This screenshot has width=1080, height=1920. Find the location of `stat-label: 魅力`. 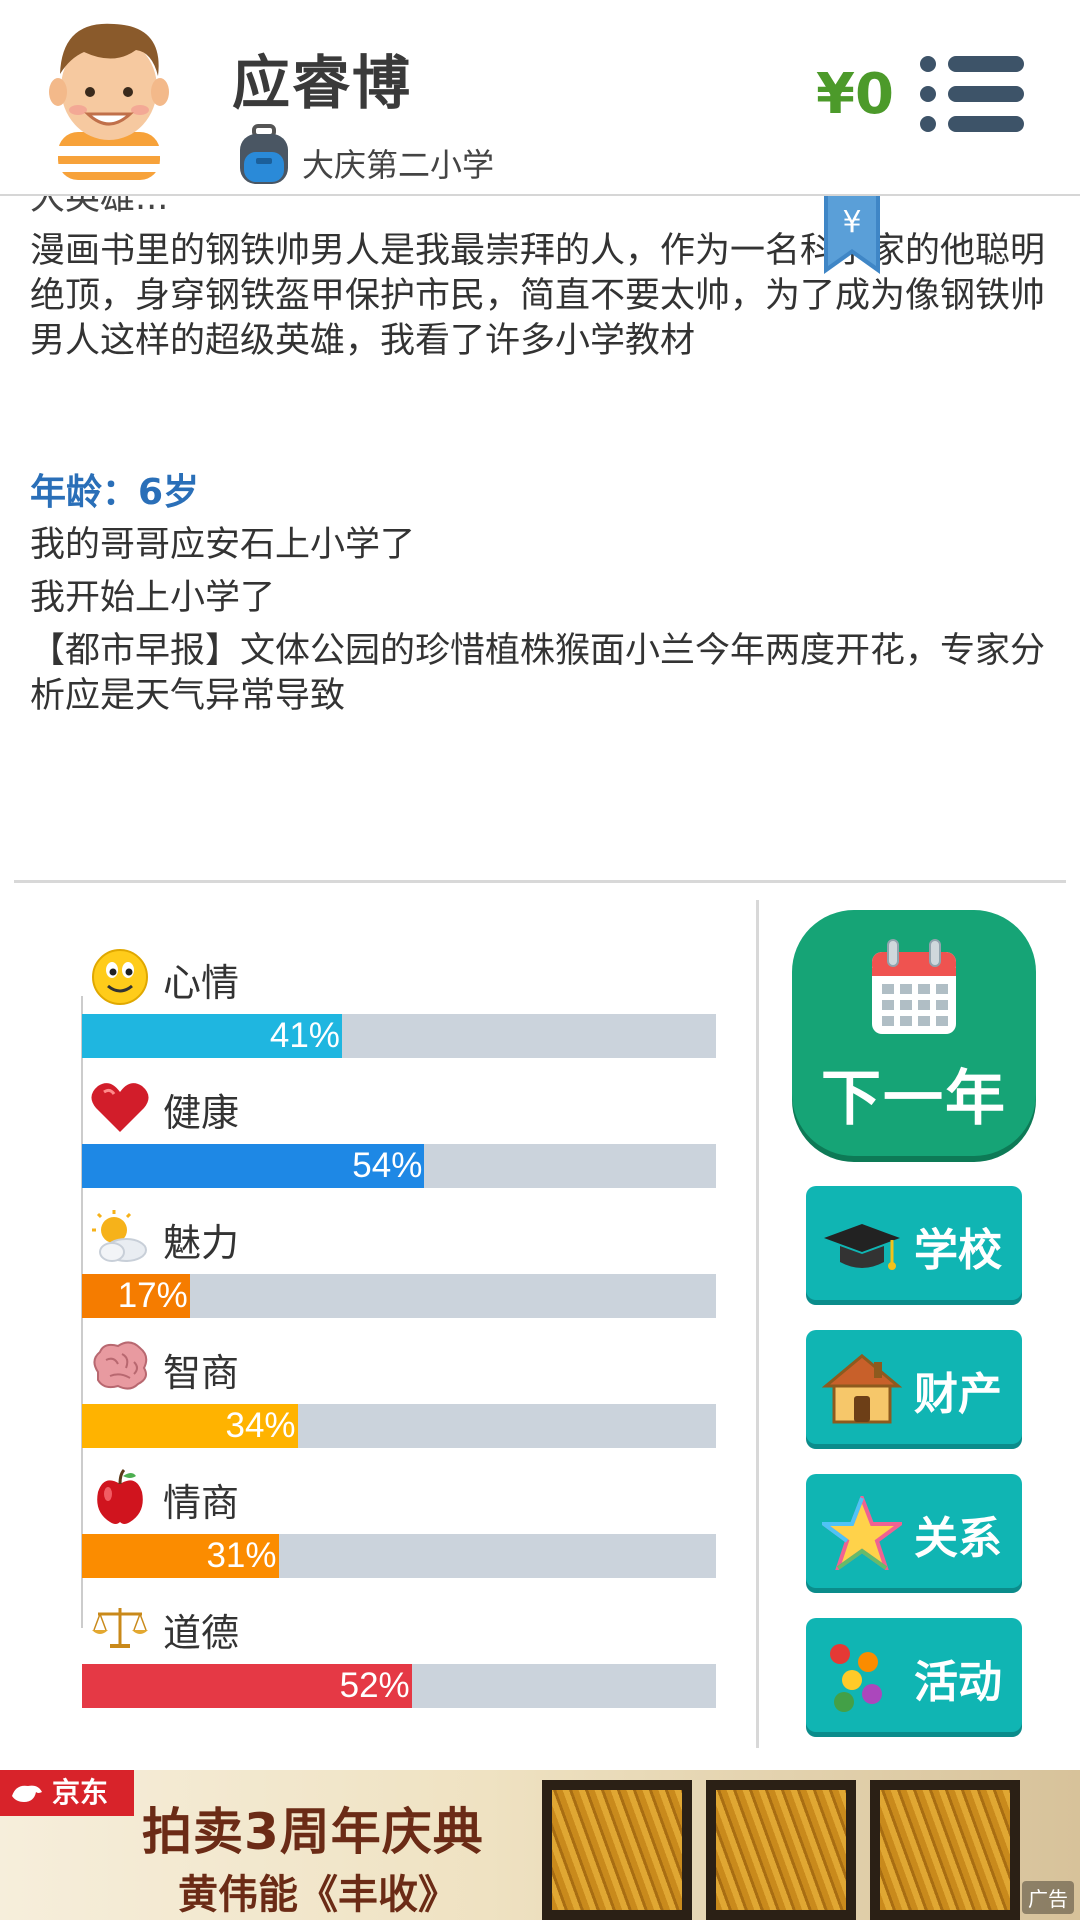

stat-label: 魅力 is located at coordinates (201, 1243).